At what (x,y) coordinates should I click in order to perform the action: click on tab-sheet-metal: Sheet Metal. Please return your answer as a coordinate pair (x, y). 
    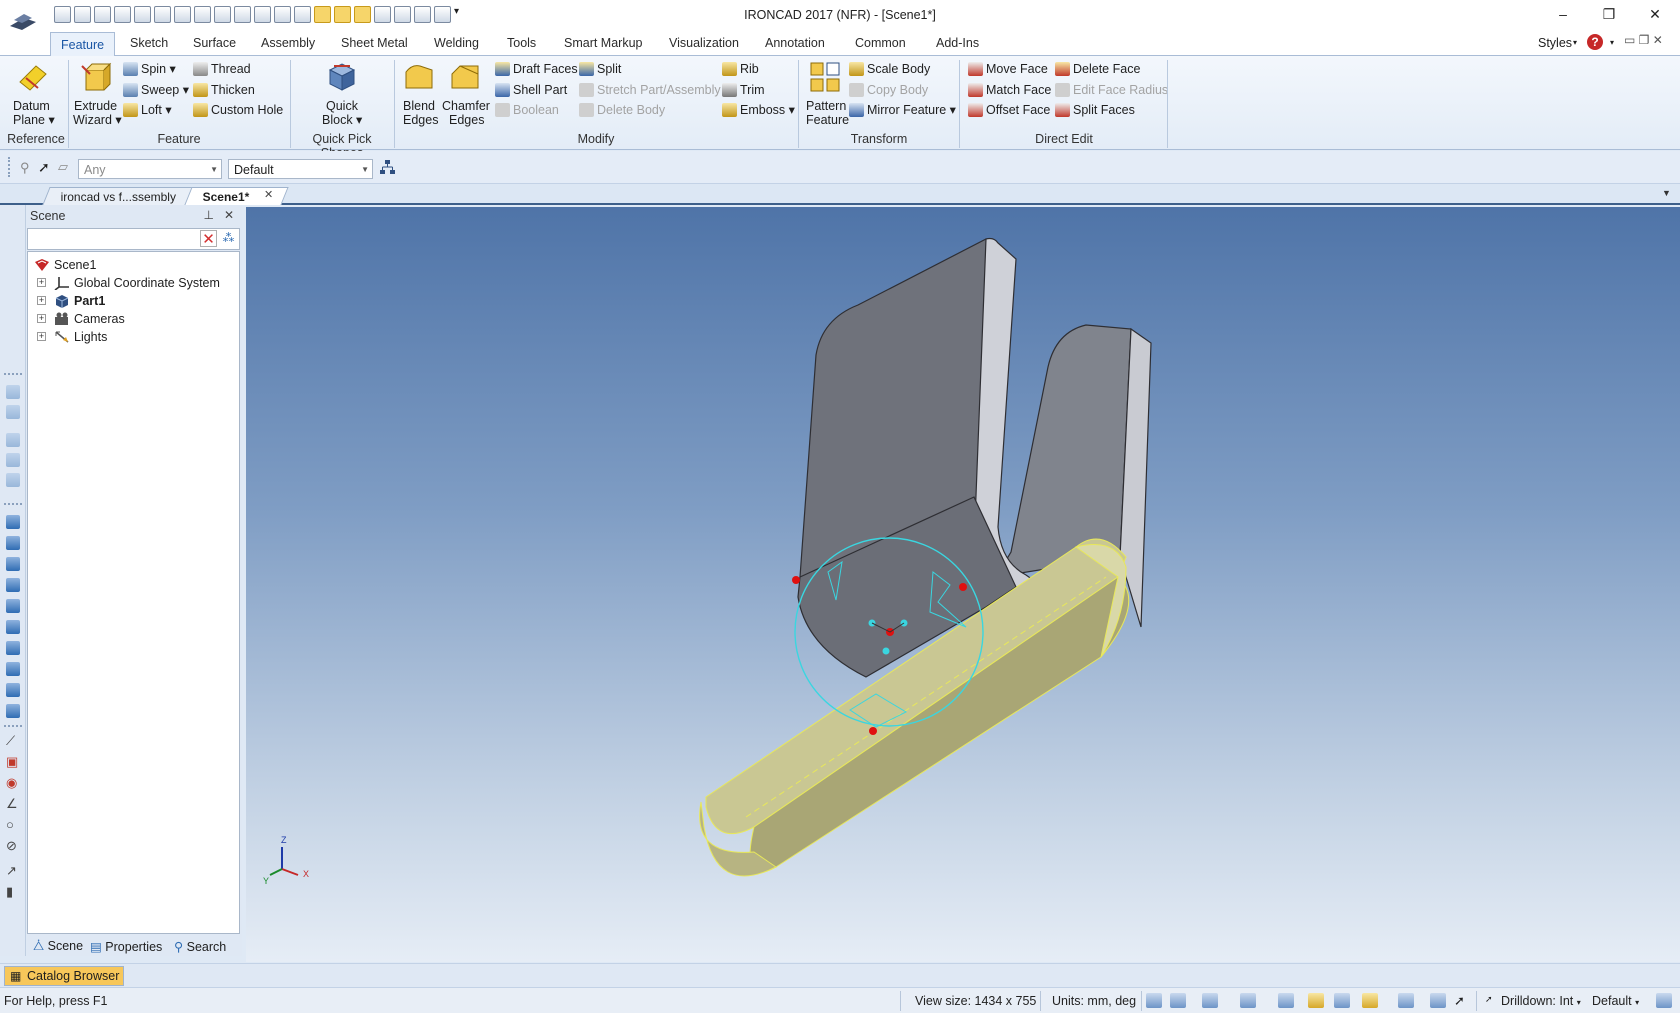
    Looking at the image, I should click on (374, 43).